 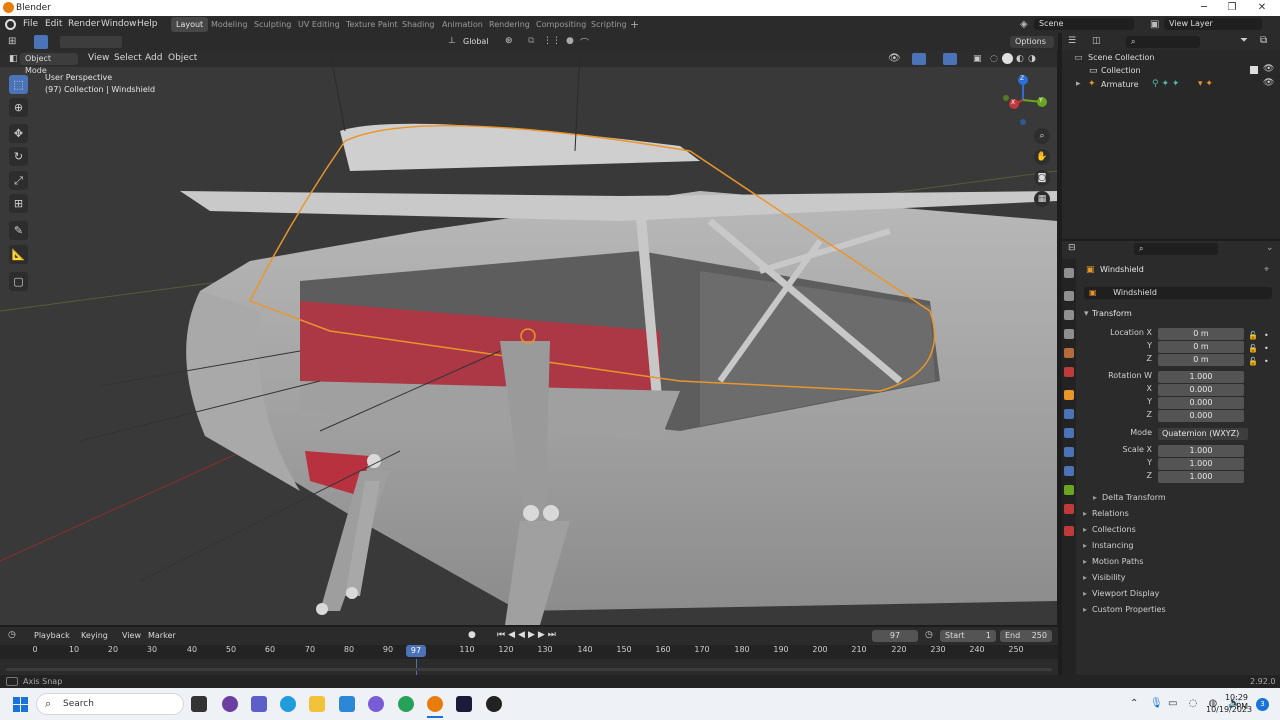 What do you see at coordinates (1025, 100) in the screenshot?
I see `navigation-gizmo: Z Y X` at bounding box center [1025, 100].